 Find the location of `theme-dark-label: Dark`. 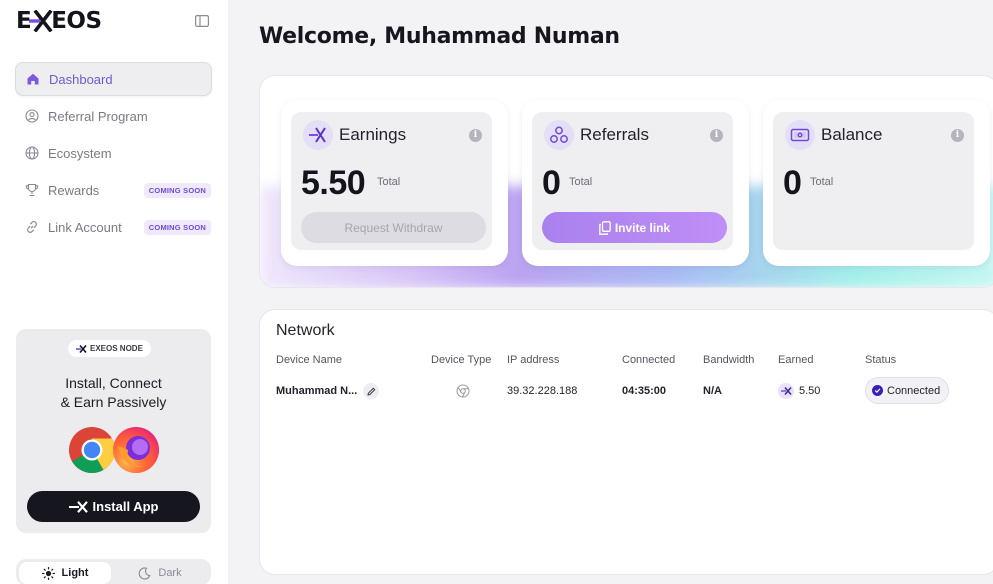

theme-dark-label: Dark is located at coordinates (170, 573).